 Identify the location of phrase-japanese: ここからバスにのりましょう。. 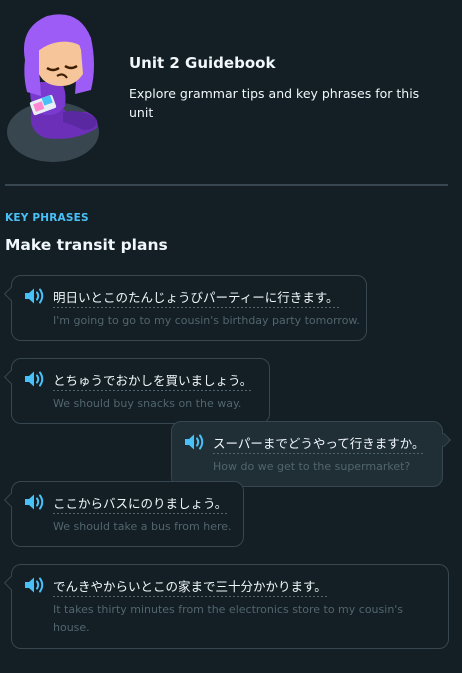
(140, 503).